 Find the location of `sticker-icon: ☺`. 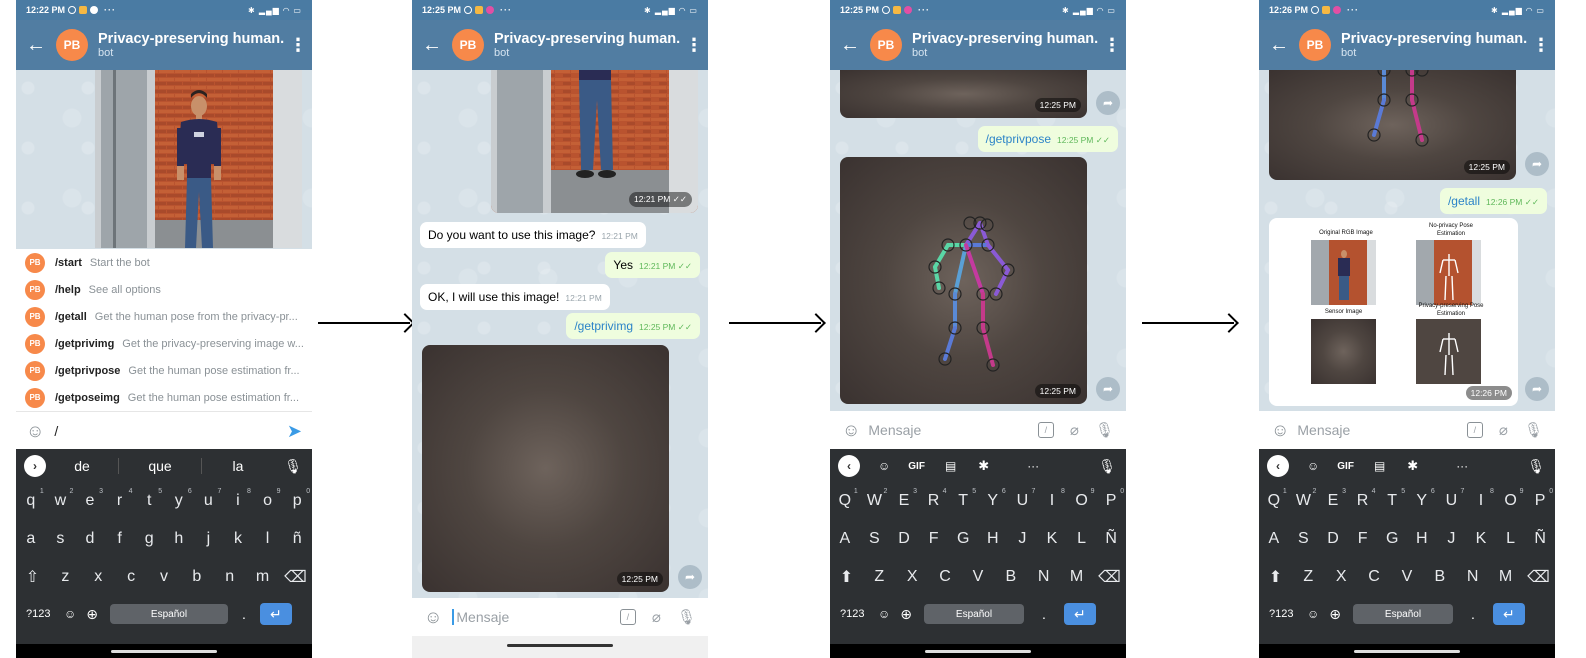

sticker-icon: ☺ is located at coordinates (1313, 466).